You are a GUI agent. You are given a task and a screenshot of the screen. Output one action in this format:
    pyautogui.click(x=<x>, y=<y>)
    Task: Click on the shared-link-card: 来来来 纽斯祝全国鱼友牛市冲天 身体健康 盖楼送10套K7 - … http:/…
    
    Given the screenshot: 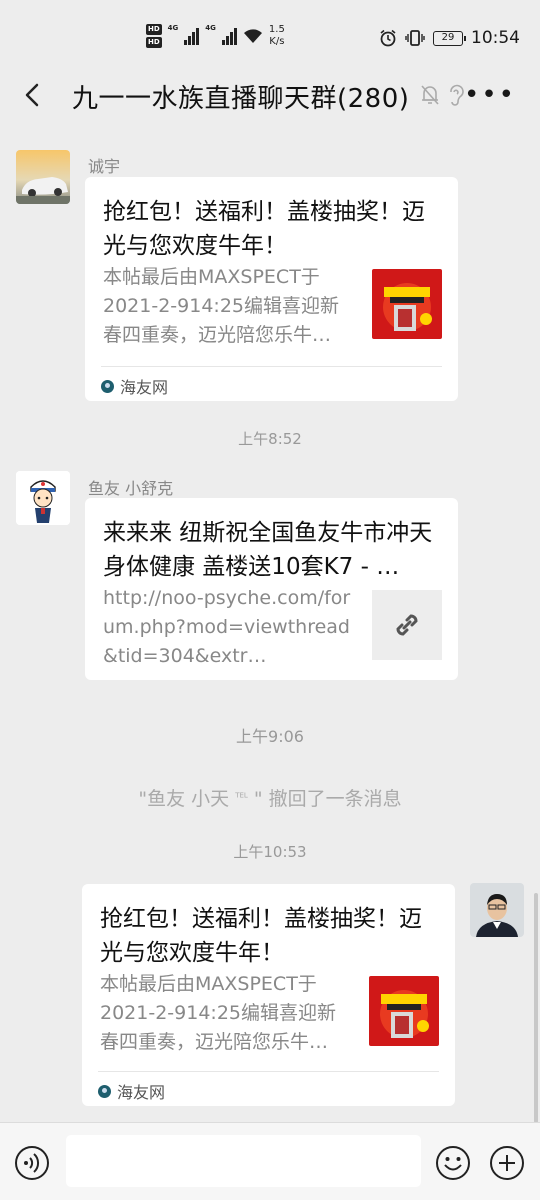 What is the action you would take?
    pyautogui.click(x=271, y=589)
    